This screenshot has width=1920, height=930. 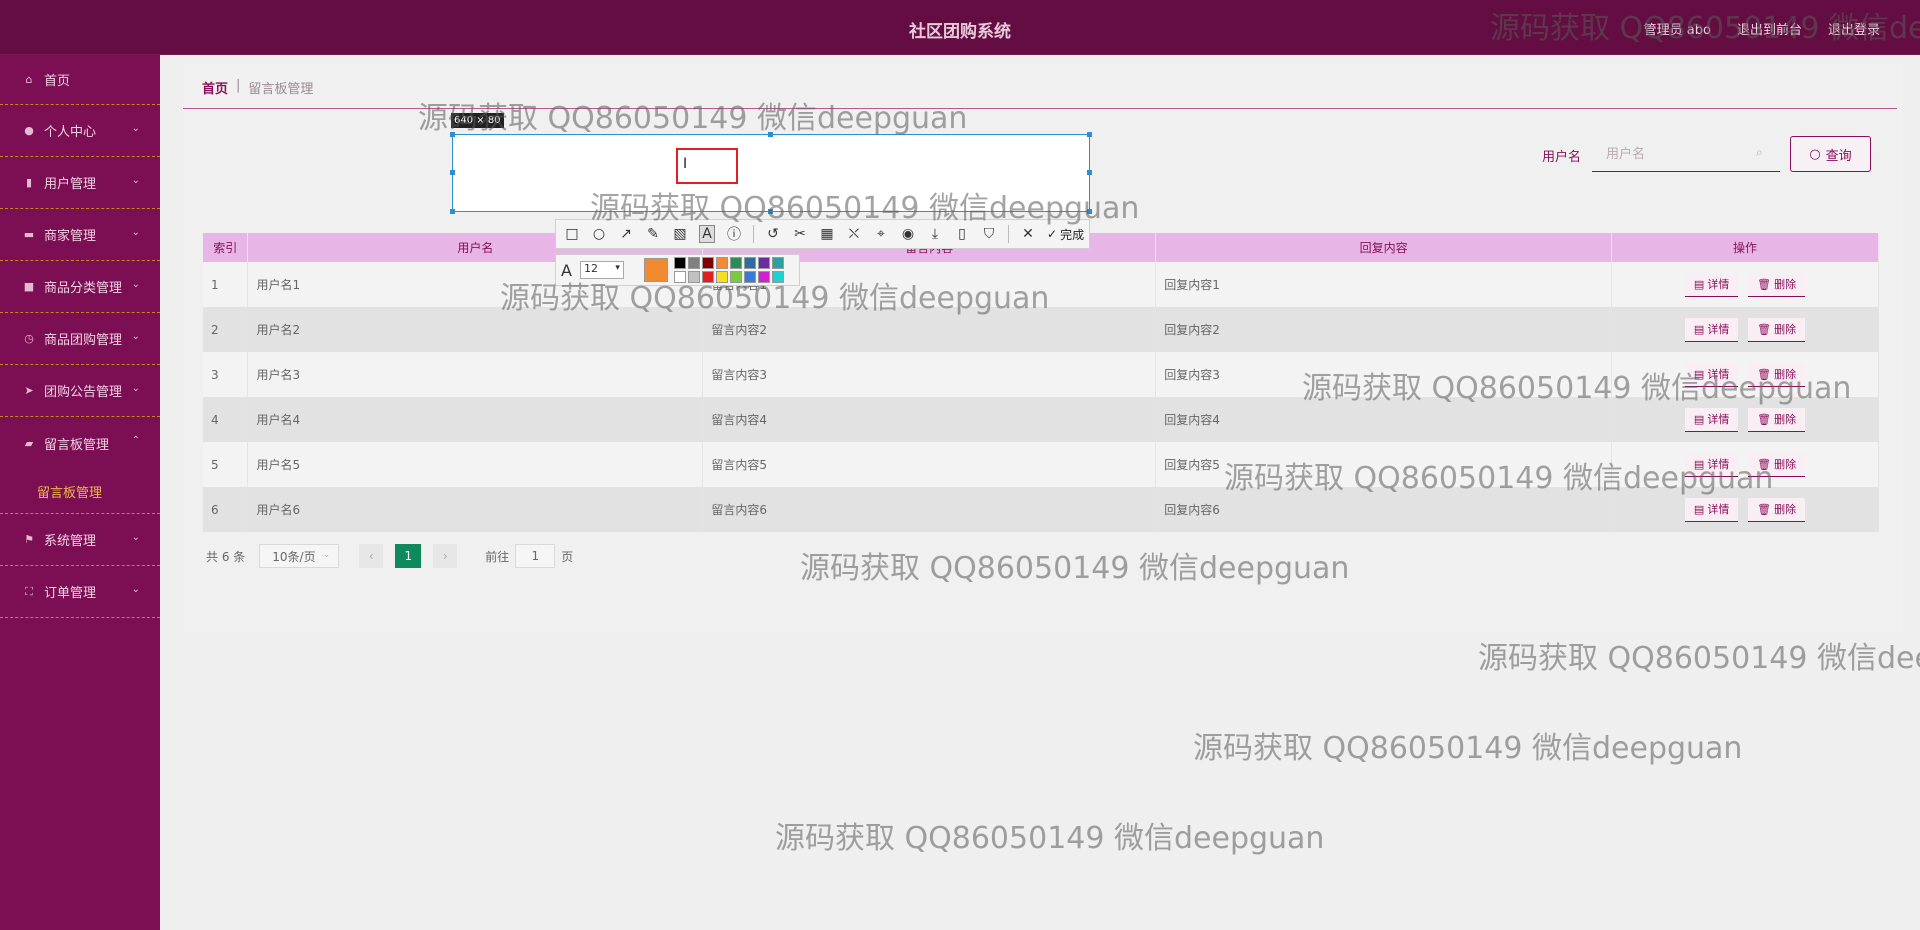 I want to click on delete-label: 删除, so click(x=1785, y=464).